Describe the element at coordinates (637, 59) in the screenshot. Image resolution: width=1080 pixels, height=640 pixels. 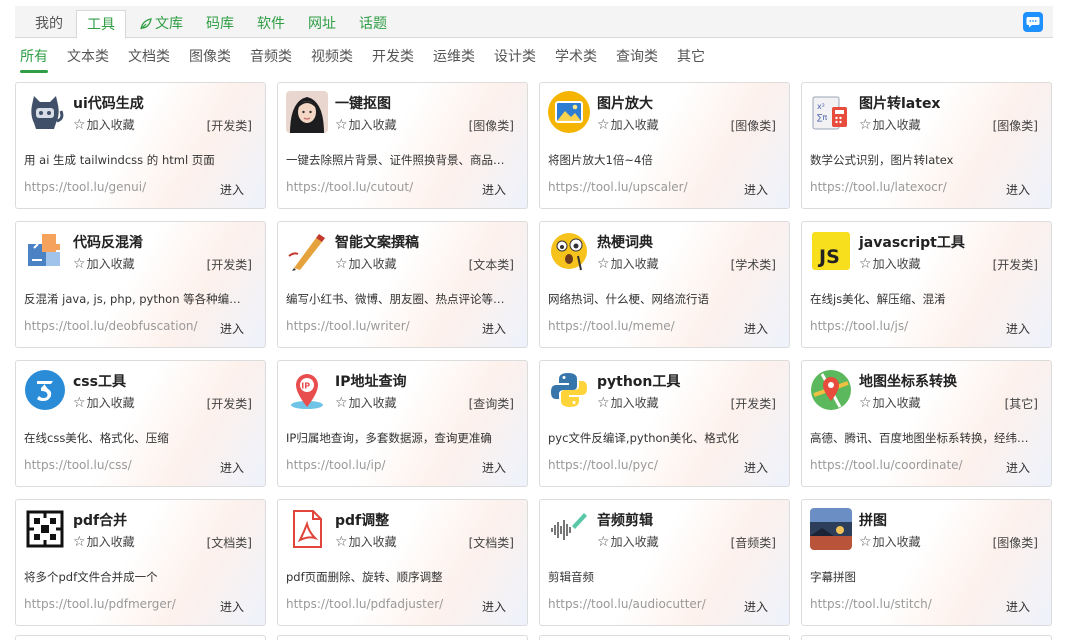
I see `category-tab: 查询类` at that location.